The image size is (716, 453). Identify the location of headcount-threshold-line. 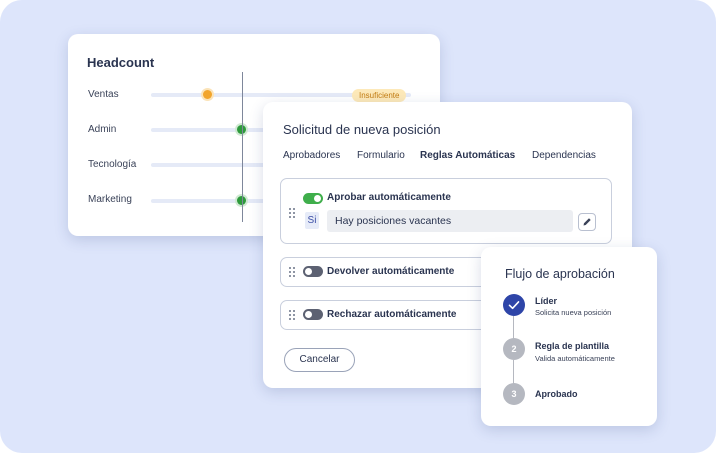
(242, 147).